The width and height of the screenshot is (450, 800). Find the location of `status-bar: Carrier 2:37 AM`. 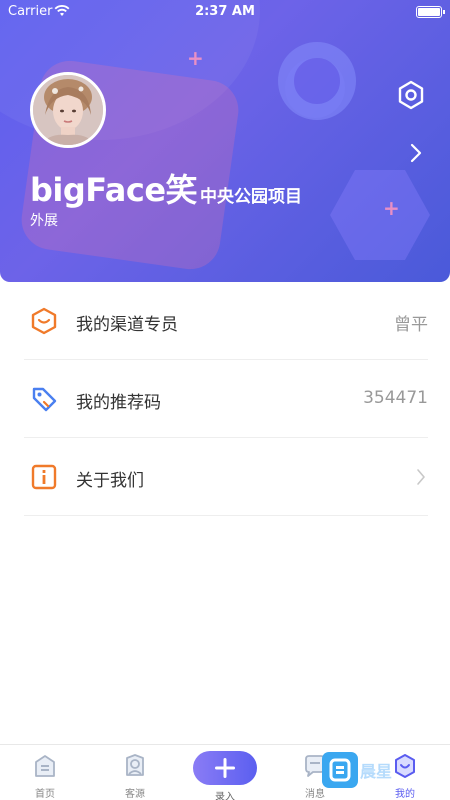

status-bar: Carrier 2:37 AM is located at coordinates (225, 12).